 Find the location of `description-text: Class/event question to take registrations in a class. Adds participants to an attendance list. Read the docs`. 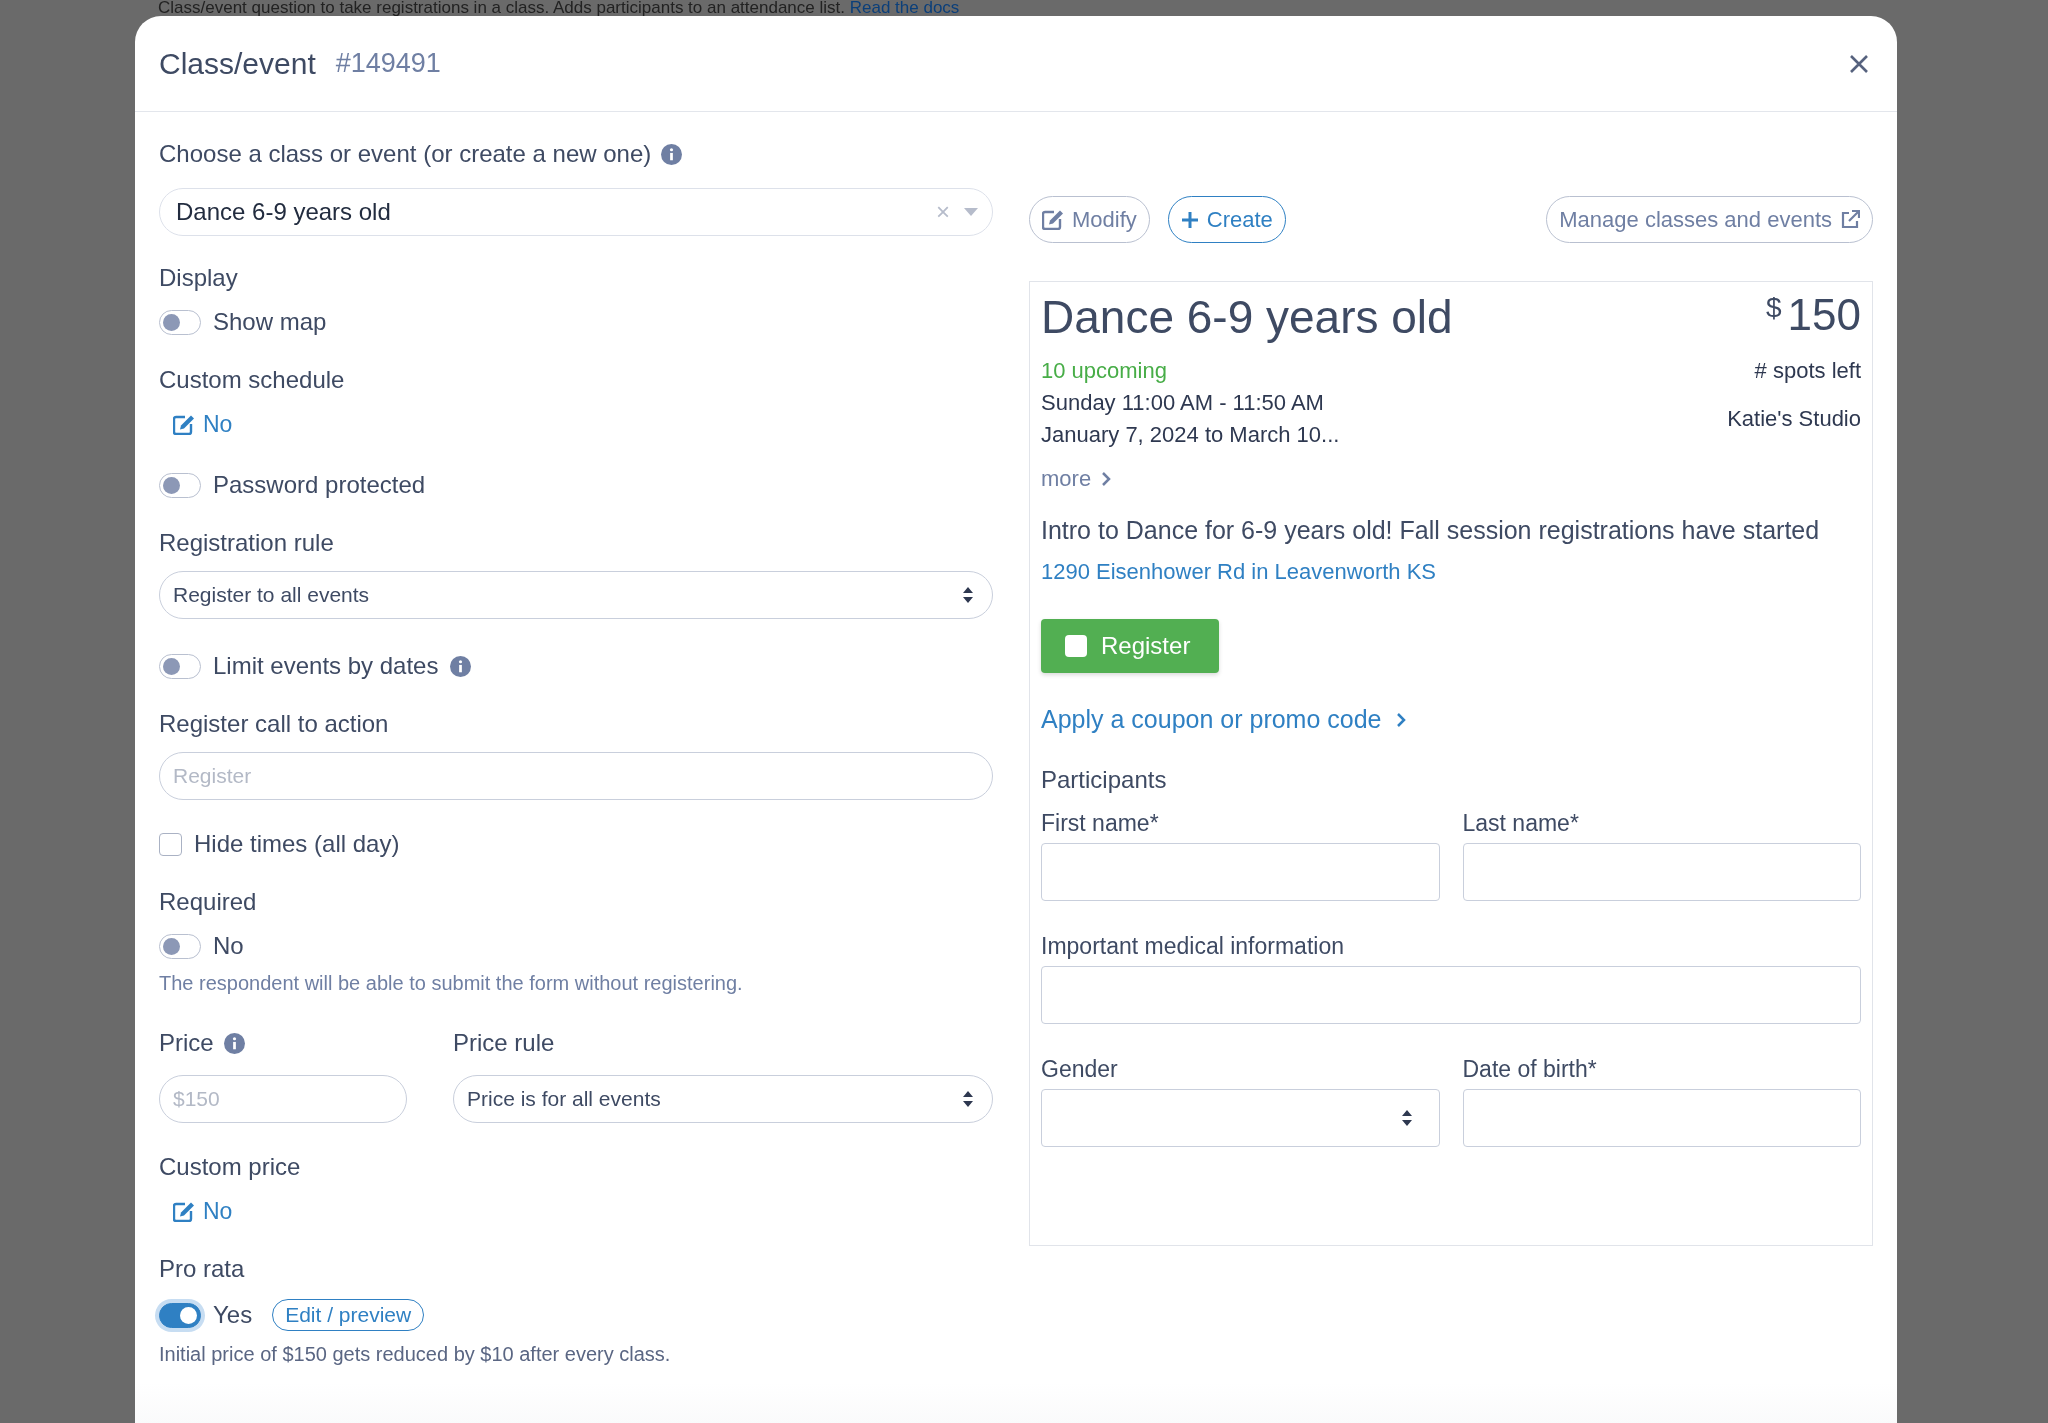

description-text: Class/event question to take registrations in a class. Adds participants to an attendance list. Read the docs is located at coordinates (559, 8).